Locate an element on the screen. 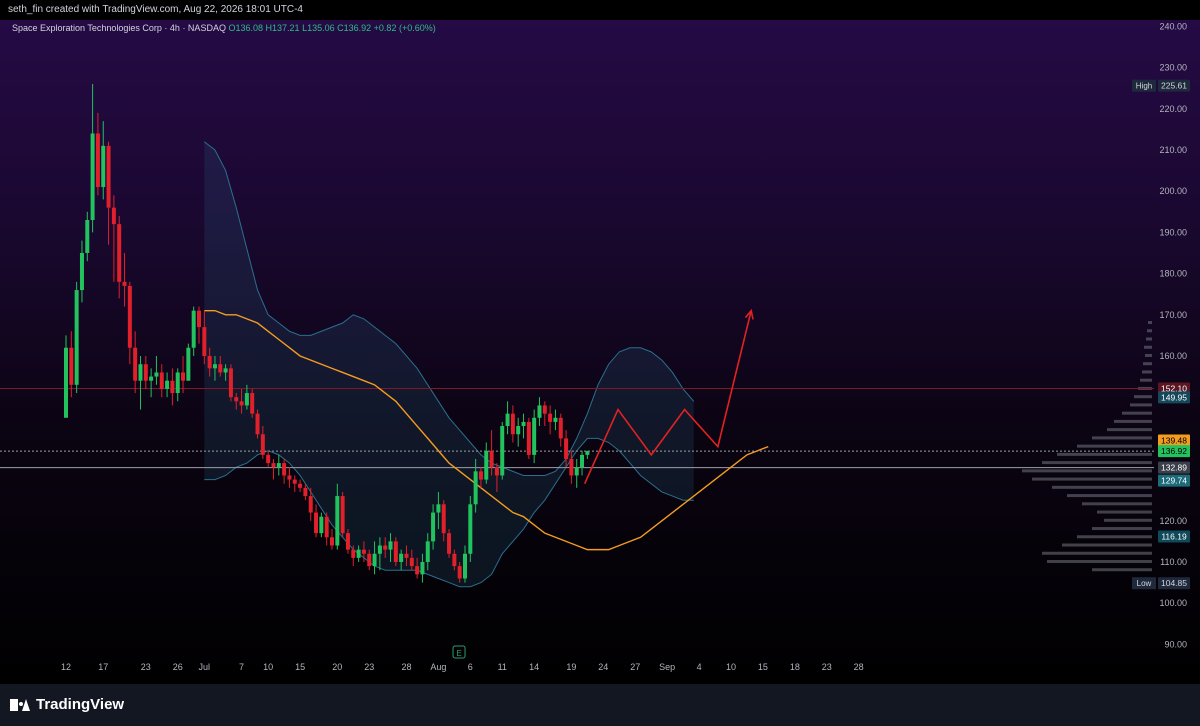 The image size is (1200, 726). earnings-marker-label: E is located at coordinates (458, 653).